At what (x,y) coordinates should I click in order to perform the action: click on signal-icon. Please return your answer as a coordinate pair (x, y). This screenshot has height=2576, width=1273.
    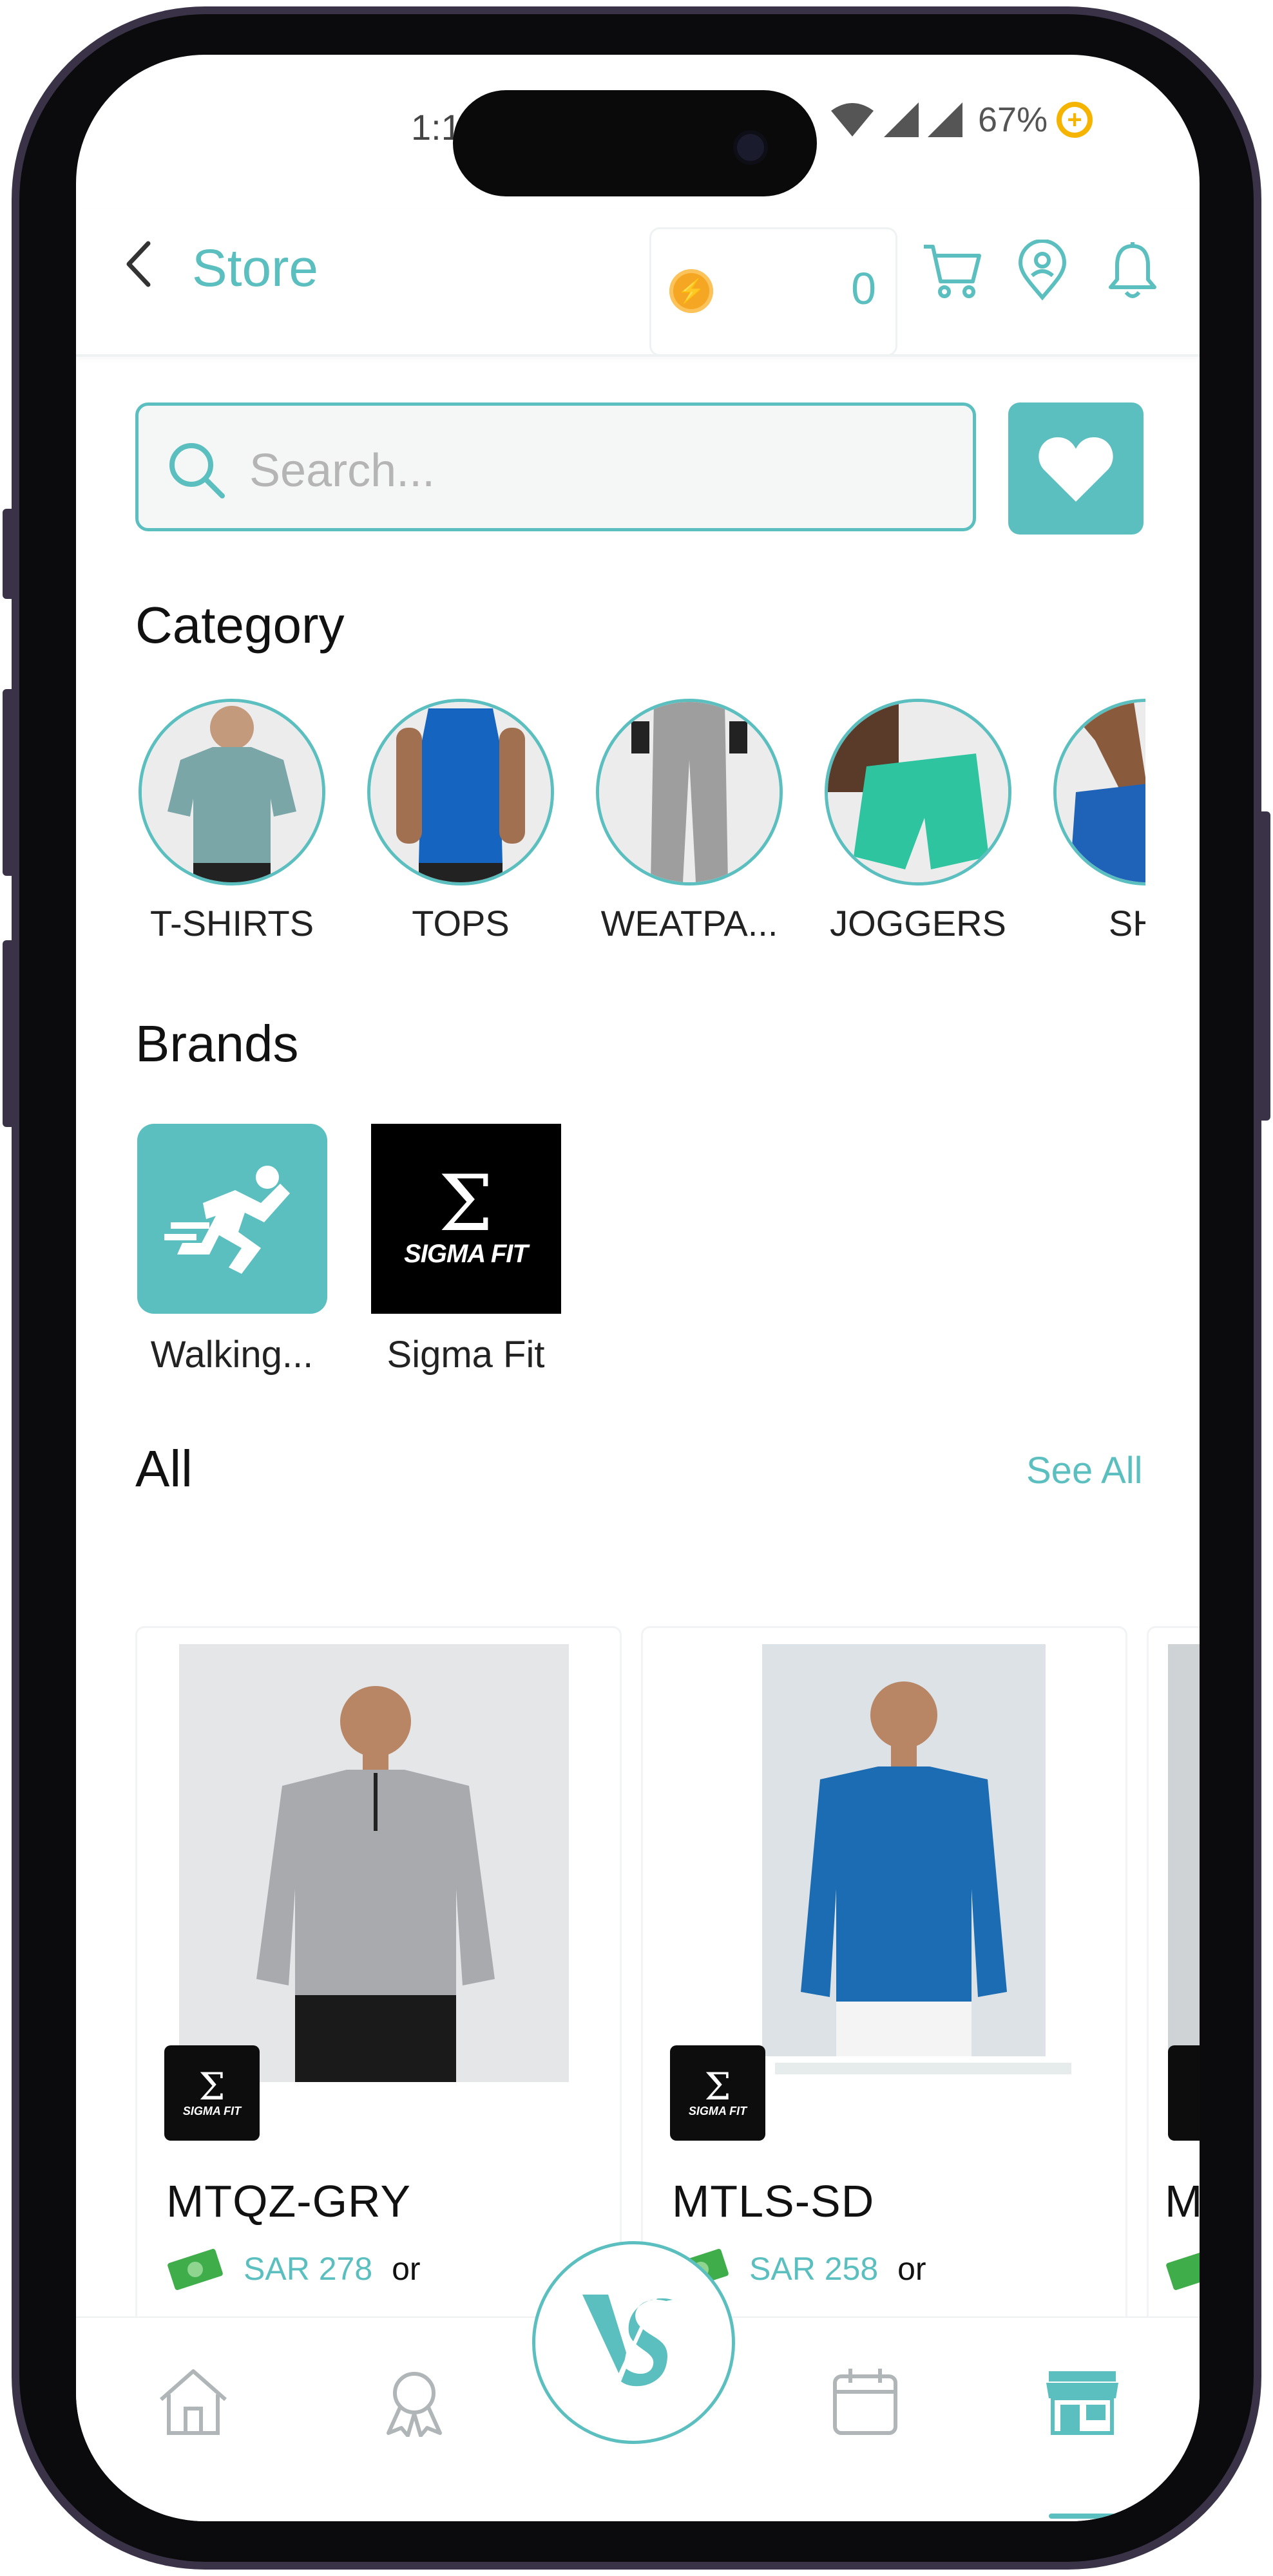
    Looking at the image, I should click on (901, 120).